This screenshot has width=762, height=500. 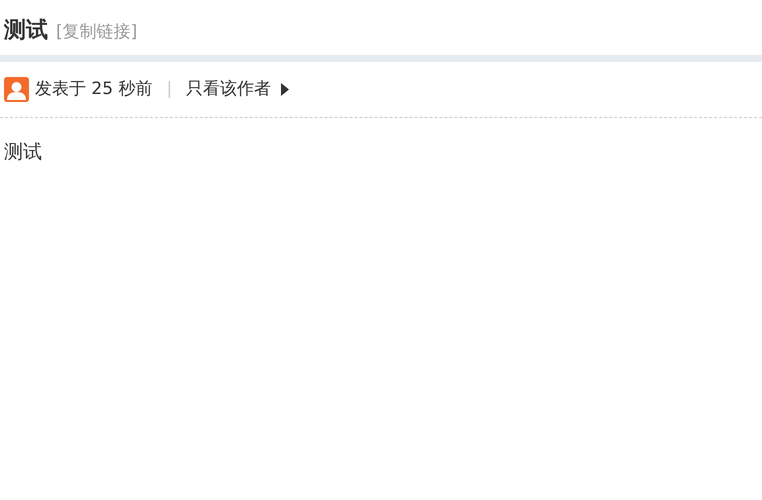 I want to click on thread-title: 测试, so click(x=26, y=31).